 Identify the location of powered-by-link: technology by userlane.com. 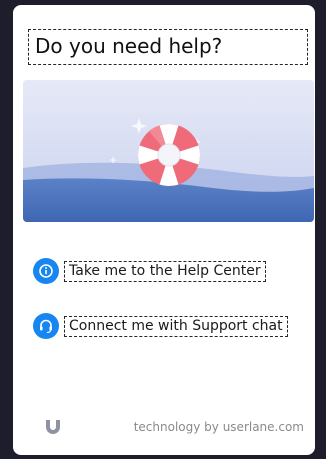
(219, 427).